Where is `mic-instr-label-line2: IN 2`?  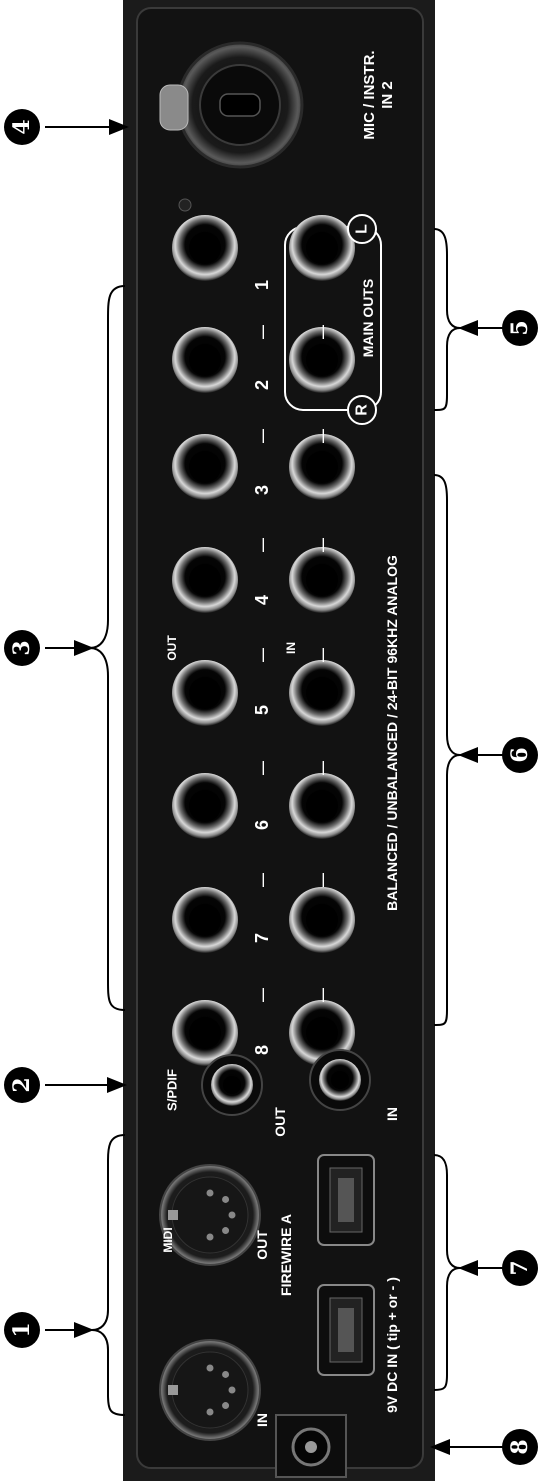
mic-instr-label-line2: IN 2 is located at coordinates (387, 95).